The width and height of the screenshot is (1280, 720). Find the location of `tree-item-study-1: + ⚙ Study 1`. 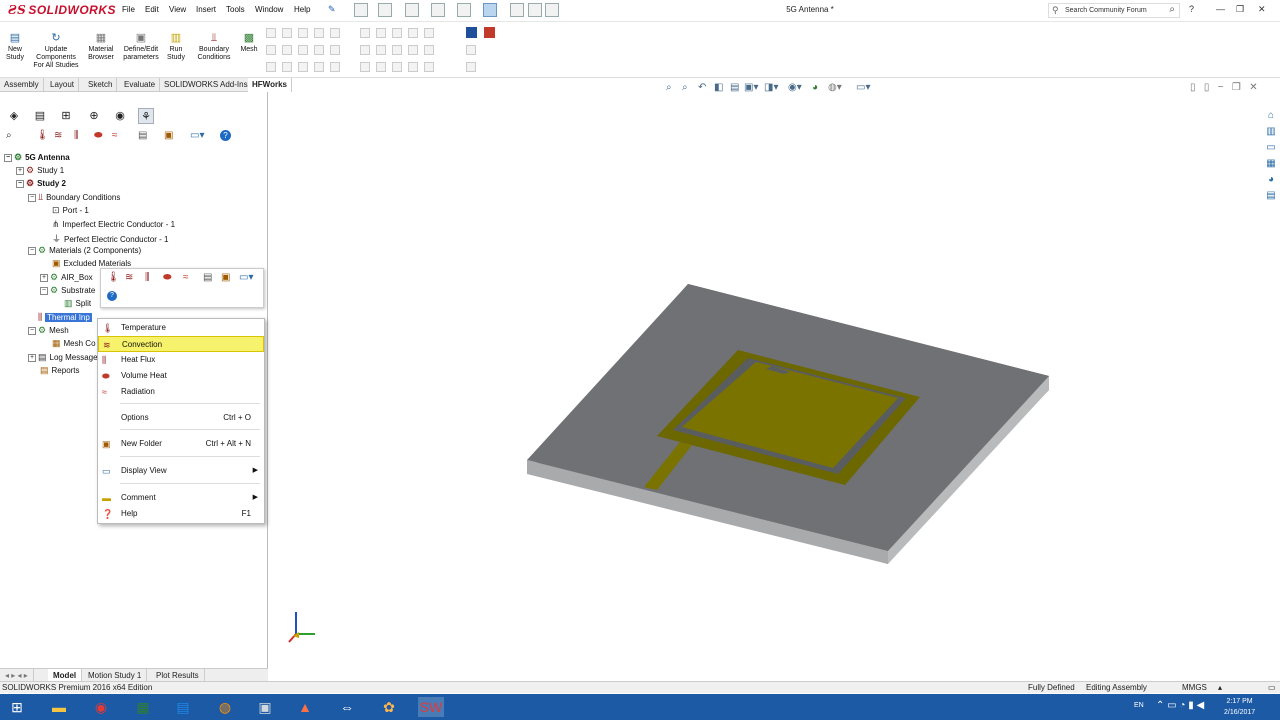

tree-item-study-1: + ⚙ Study 1 is located at coordinates (40, 170).